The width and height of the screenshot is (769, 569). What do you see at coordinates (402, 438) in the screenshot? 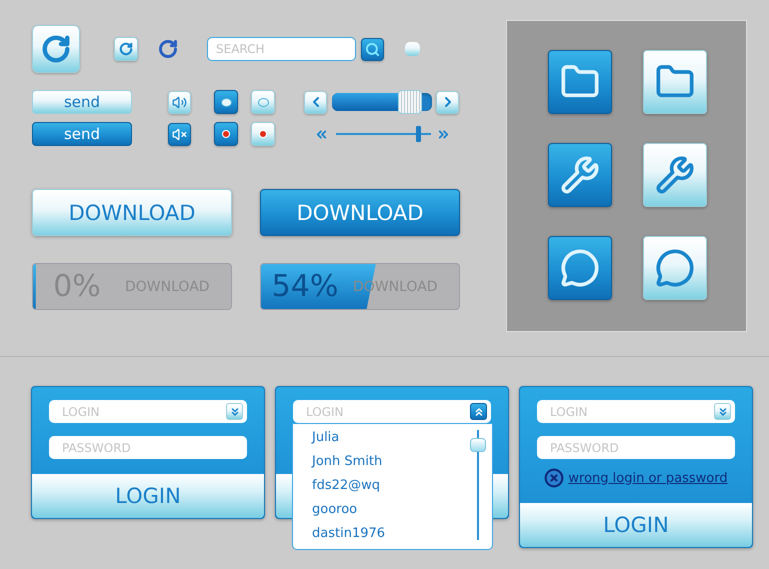
I see `dropdown-item: Julia` at bounding box center [402, 438].